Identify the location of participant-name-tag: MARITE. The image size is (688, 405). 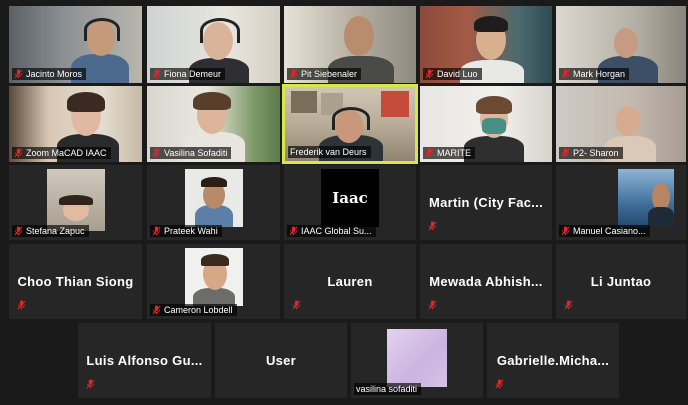
(449, 153).